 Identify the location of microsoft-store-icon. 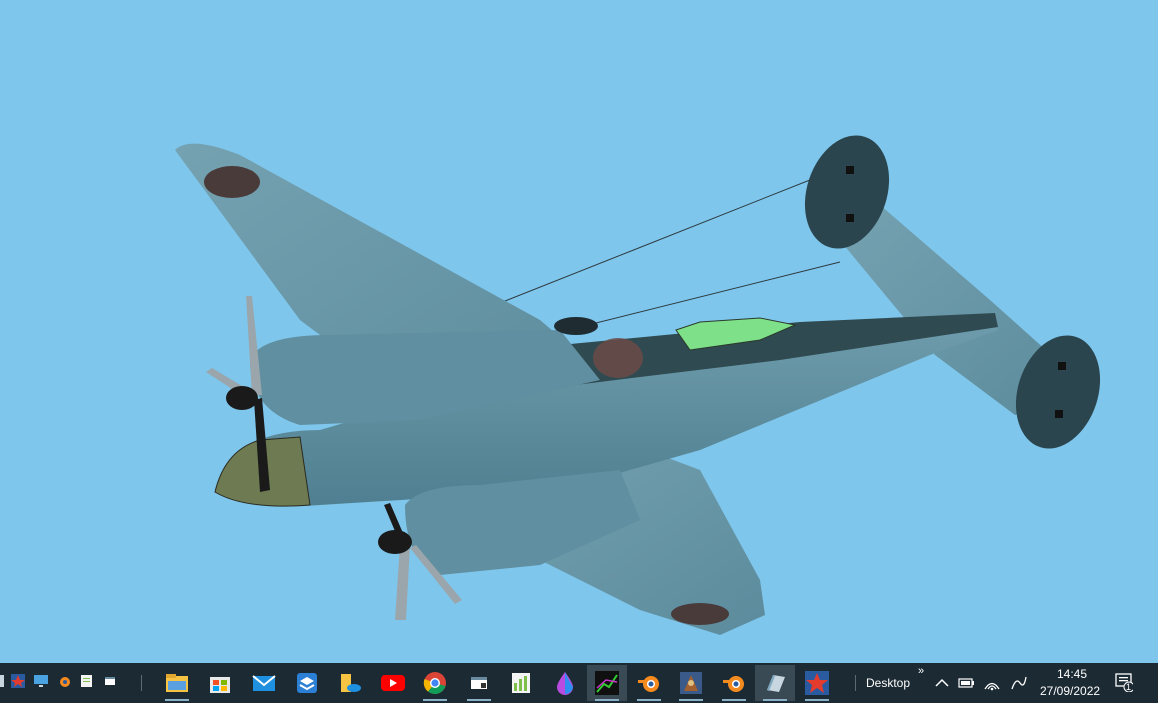
(220, 683).